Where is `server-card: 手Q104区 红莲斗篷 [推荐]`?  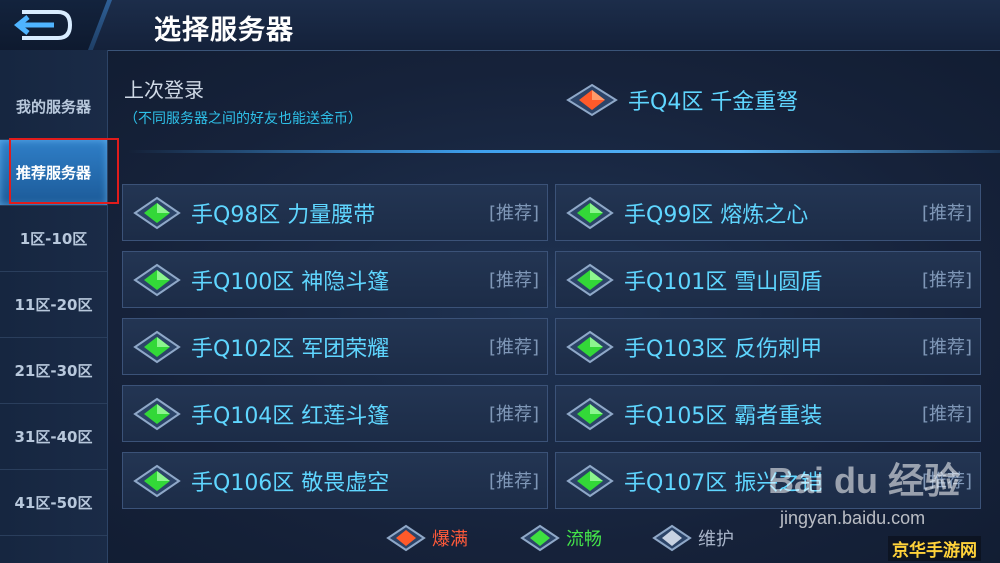 server-card: 手Q104区 红莲斗篷 [推荐] is located at coordinates (335, 413).